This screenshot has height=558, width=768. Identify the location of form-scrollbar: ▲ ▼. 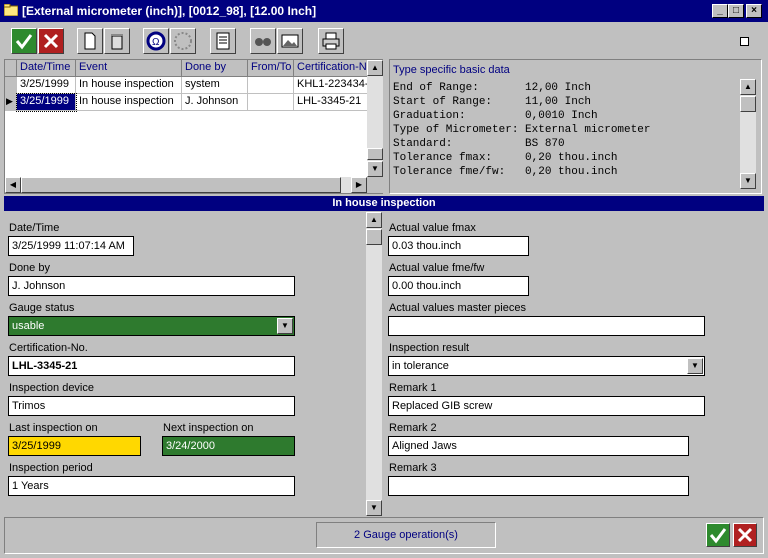
(374, 364).